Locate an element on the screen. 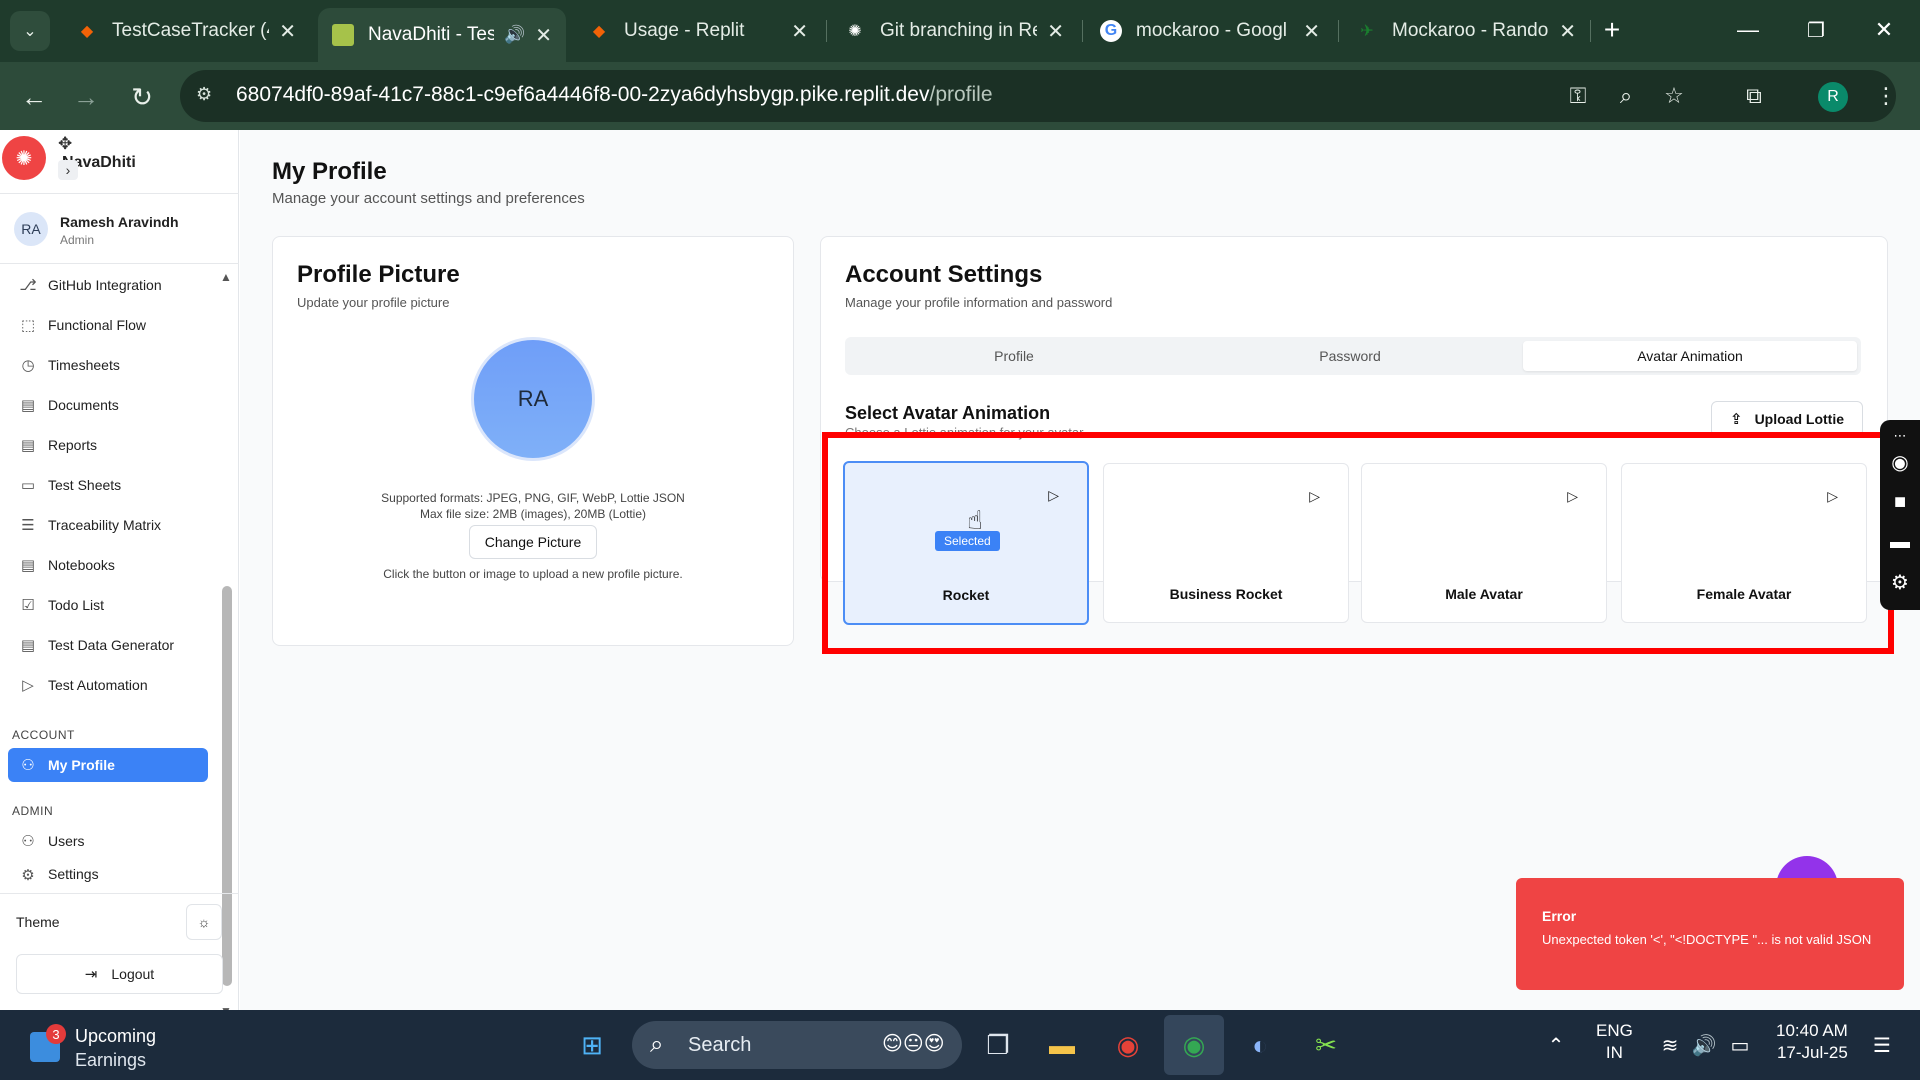 This screenshot has height=1080, width=1920. sidebar-item-test-sheets: ▭ Test Sheets is located at coordinates (108, 485).